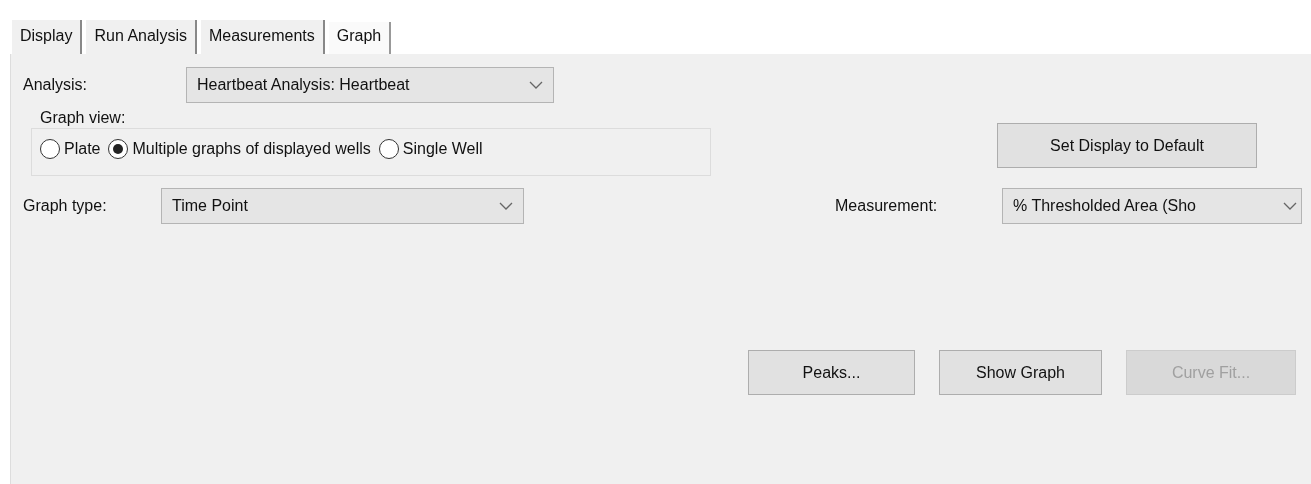  I want to click on tab: Graph, so click(360, 38).